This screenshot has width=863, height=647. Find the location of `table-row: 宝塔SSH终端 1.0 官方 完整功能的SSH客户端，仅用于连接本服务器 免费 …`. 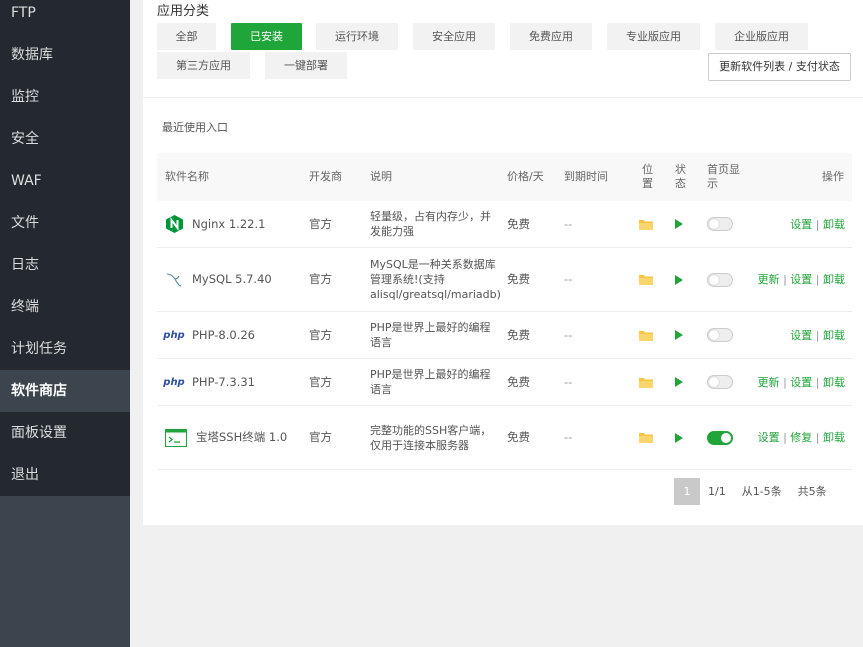

table-row: 宝塔SSH终端 1.0 官方 完整功能的SSH客户端，仅用于连接本服务器 免费 … is located at coordinates (504, 438).